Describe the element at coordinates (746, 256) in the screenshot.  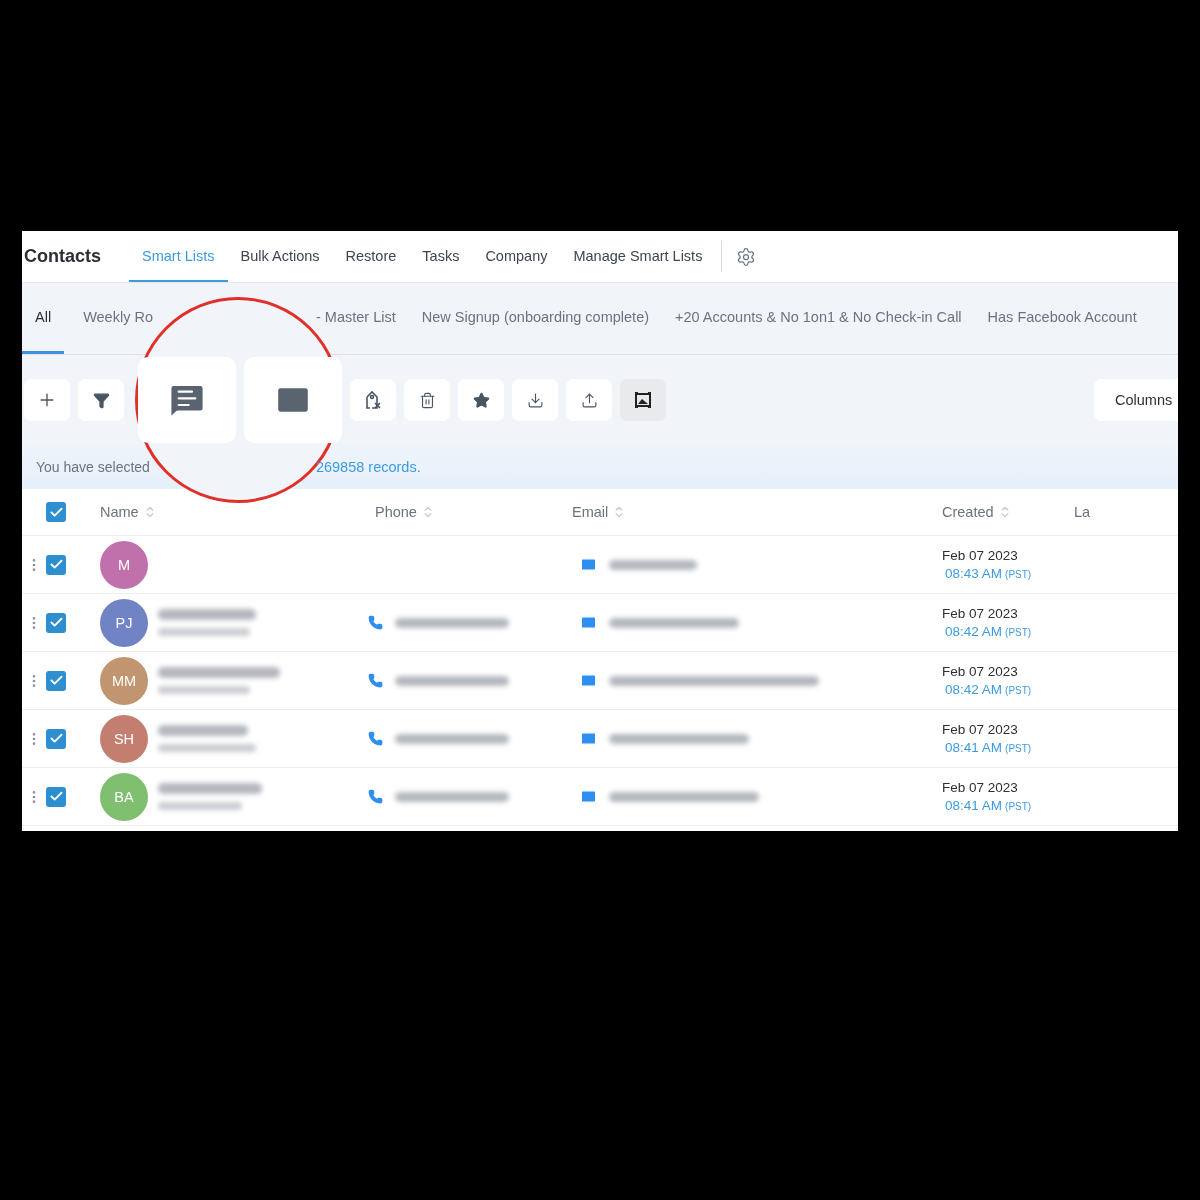
I see `settings-icon` at that location.